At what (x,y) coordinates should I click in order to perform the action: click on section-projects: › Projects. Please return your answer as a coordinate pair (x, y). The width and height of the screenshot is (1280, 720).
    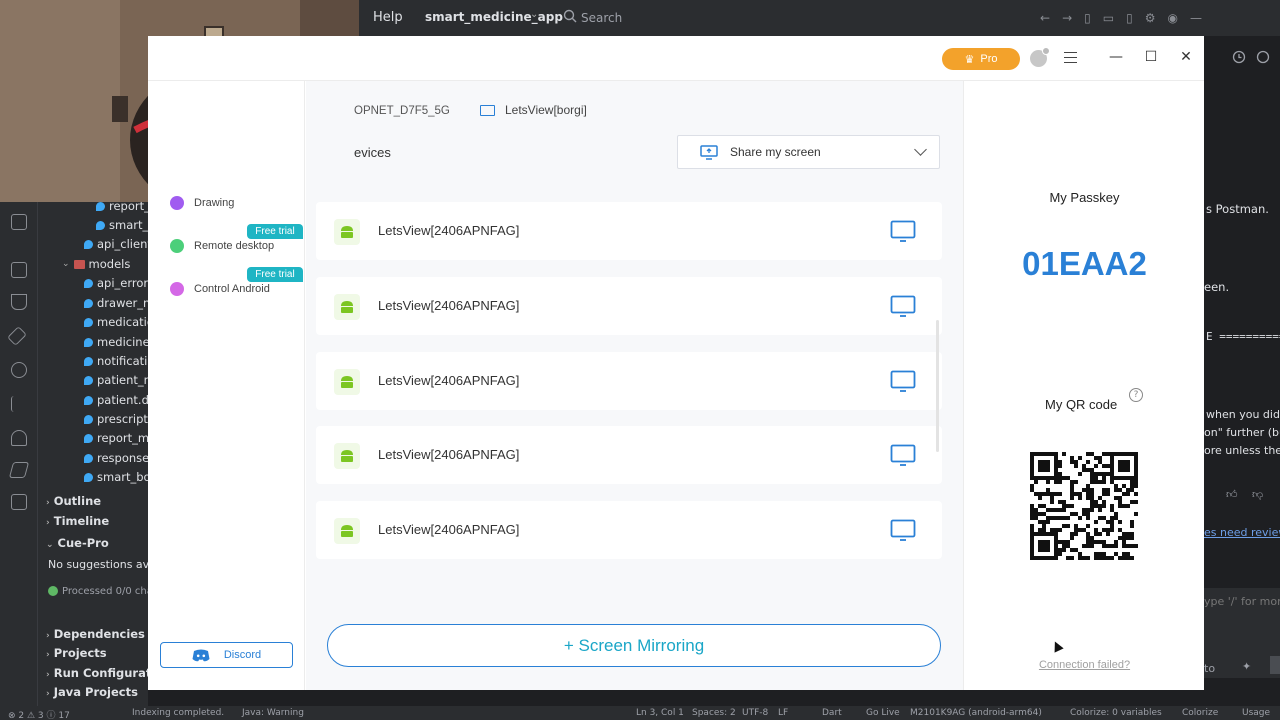
    Looking at the image, I should click on (76, 655).